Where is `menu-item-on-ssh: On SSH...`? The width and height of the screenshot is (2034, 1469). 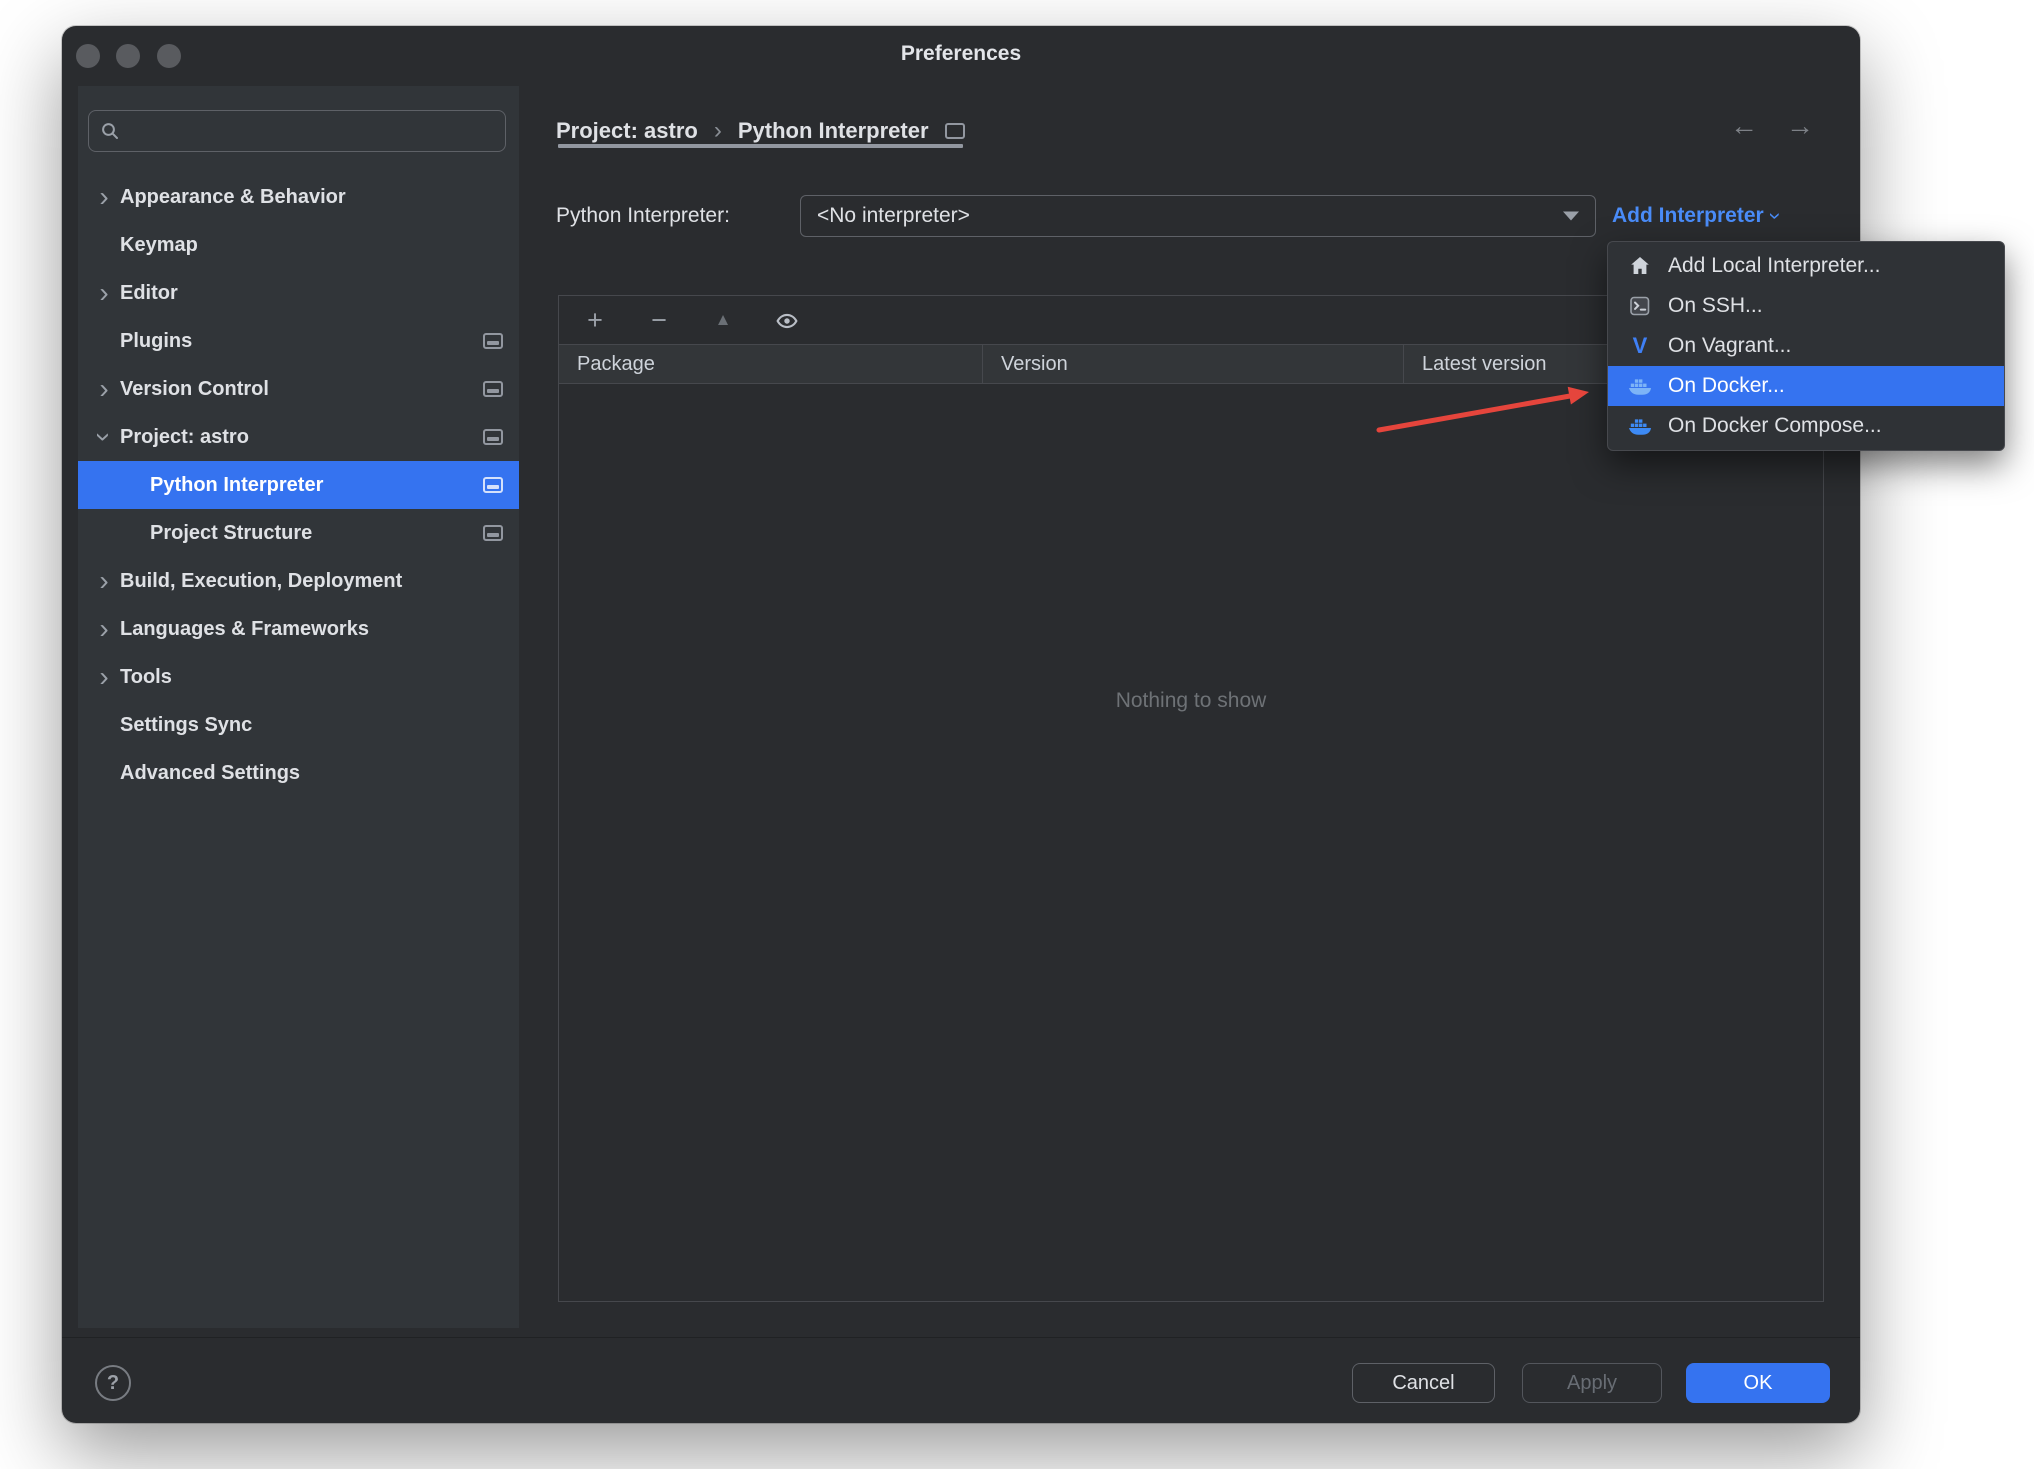
menu-item-on-ssh: On SSH... is located at coordinates (1806, 306).